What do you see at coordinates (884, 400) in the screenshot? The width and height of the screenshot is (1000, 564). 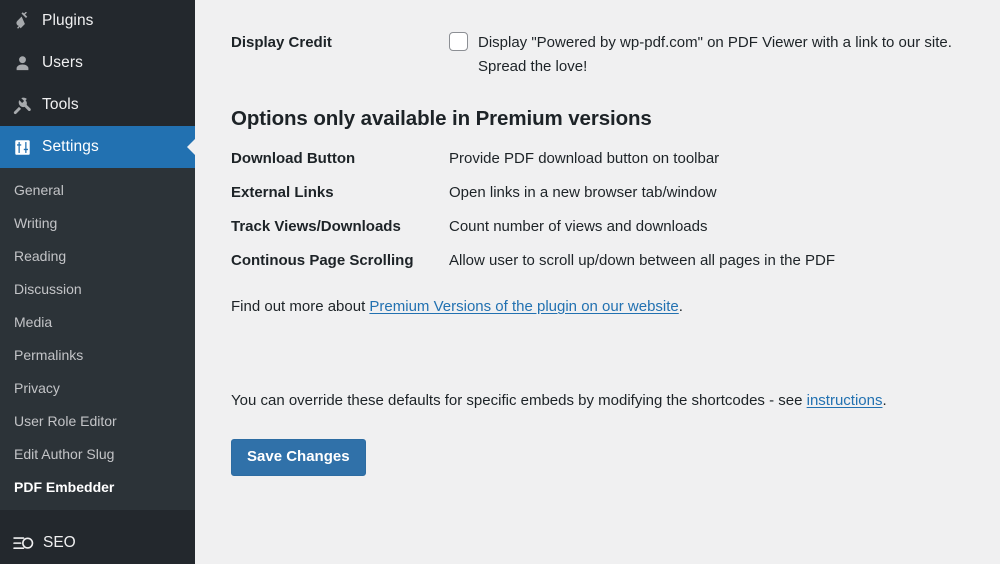 I see `override-note-suffix: .` at bounding box center [884, 400].